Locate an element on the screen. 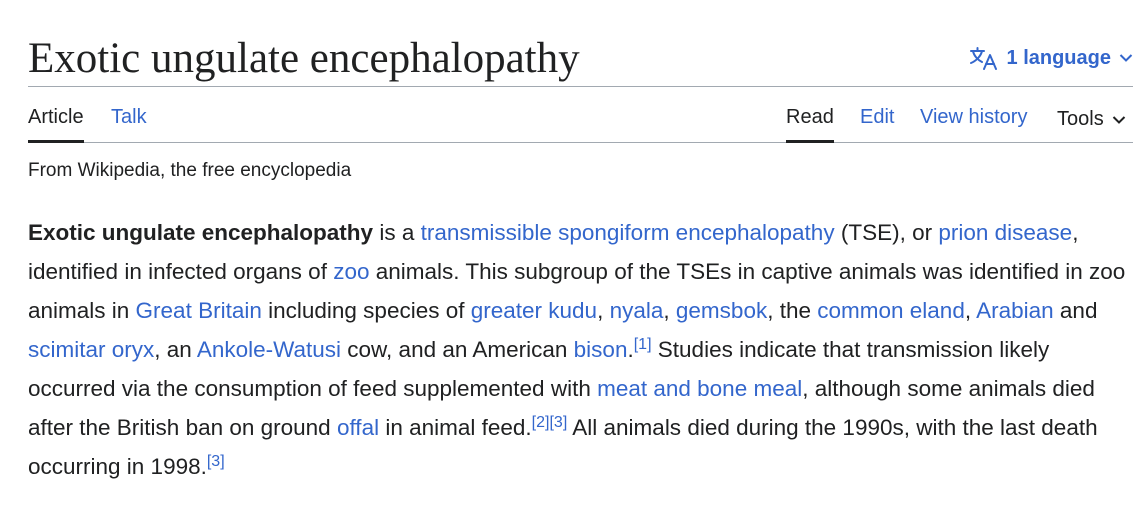 The width and height of the screenshot is (1147, 517). tab-article: Article is located at coordinates (56, 119).